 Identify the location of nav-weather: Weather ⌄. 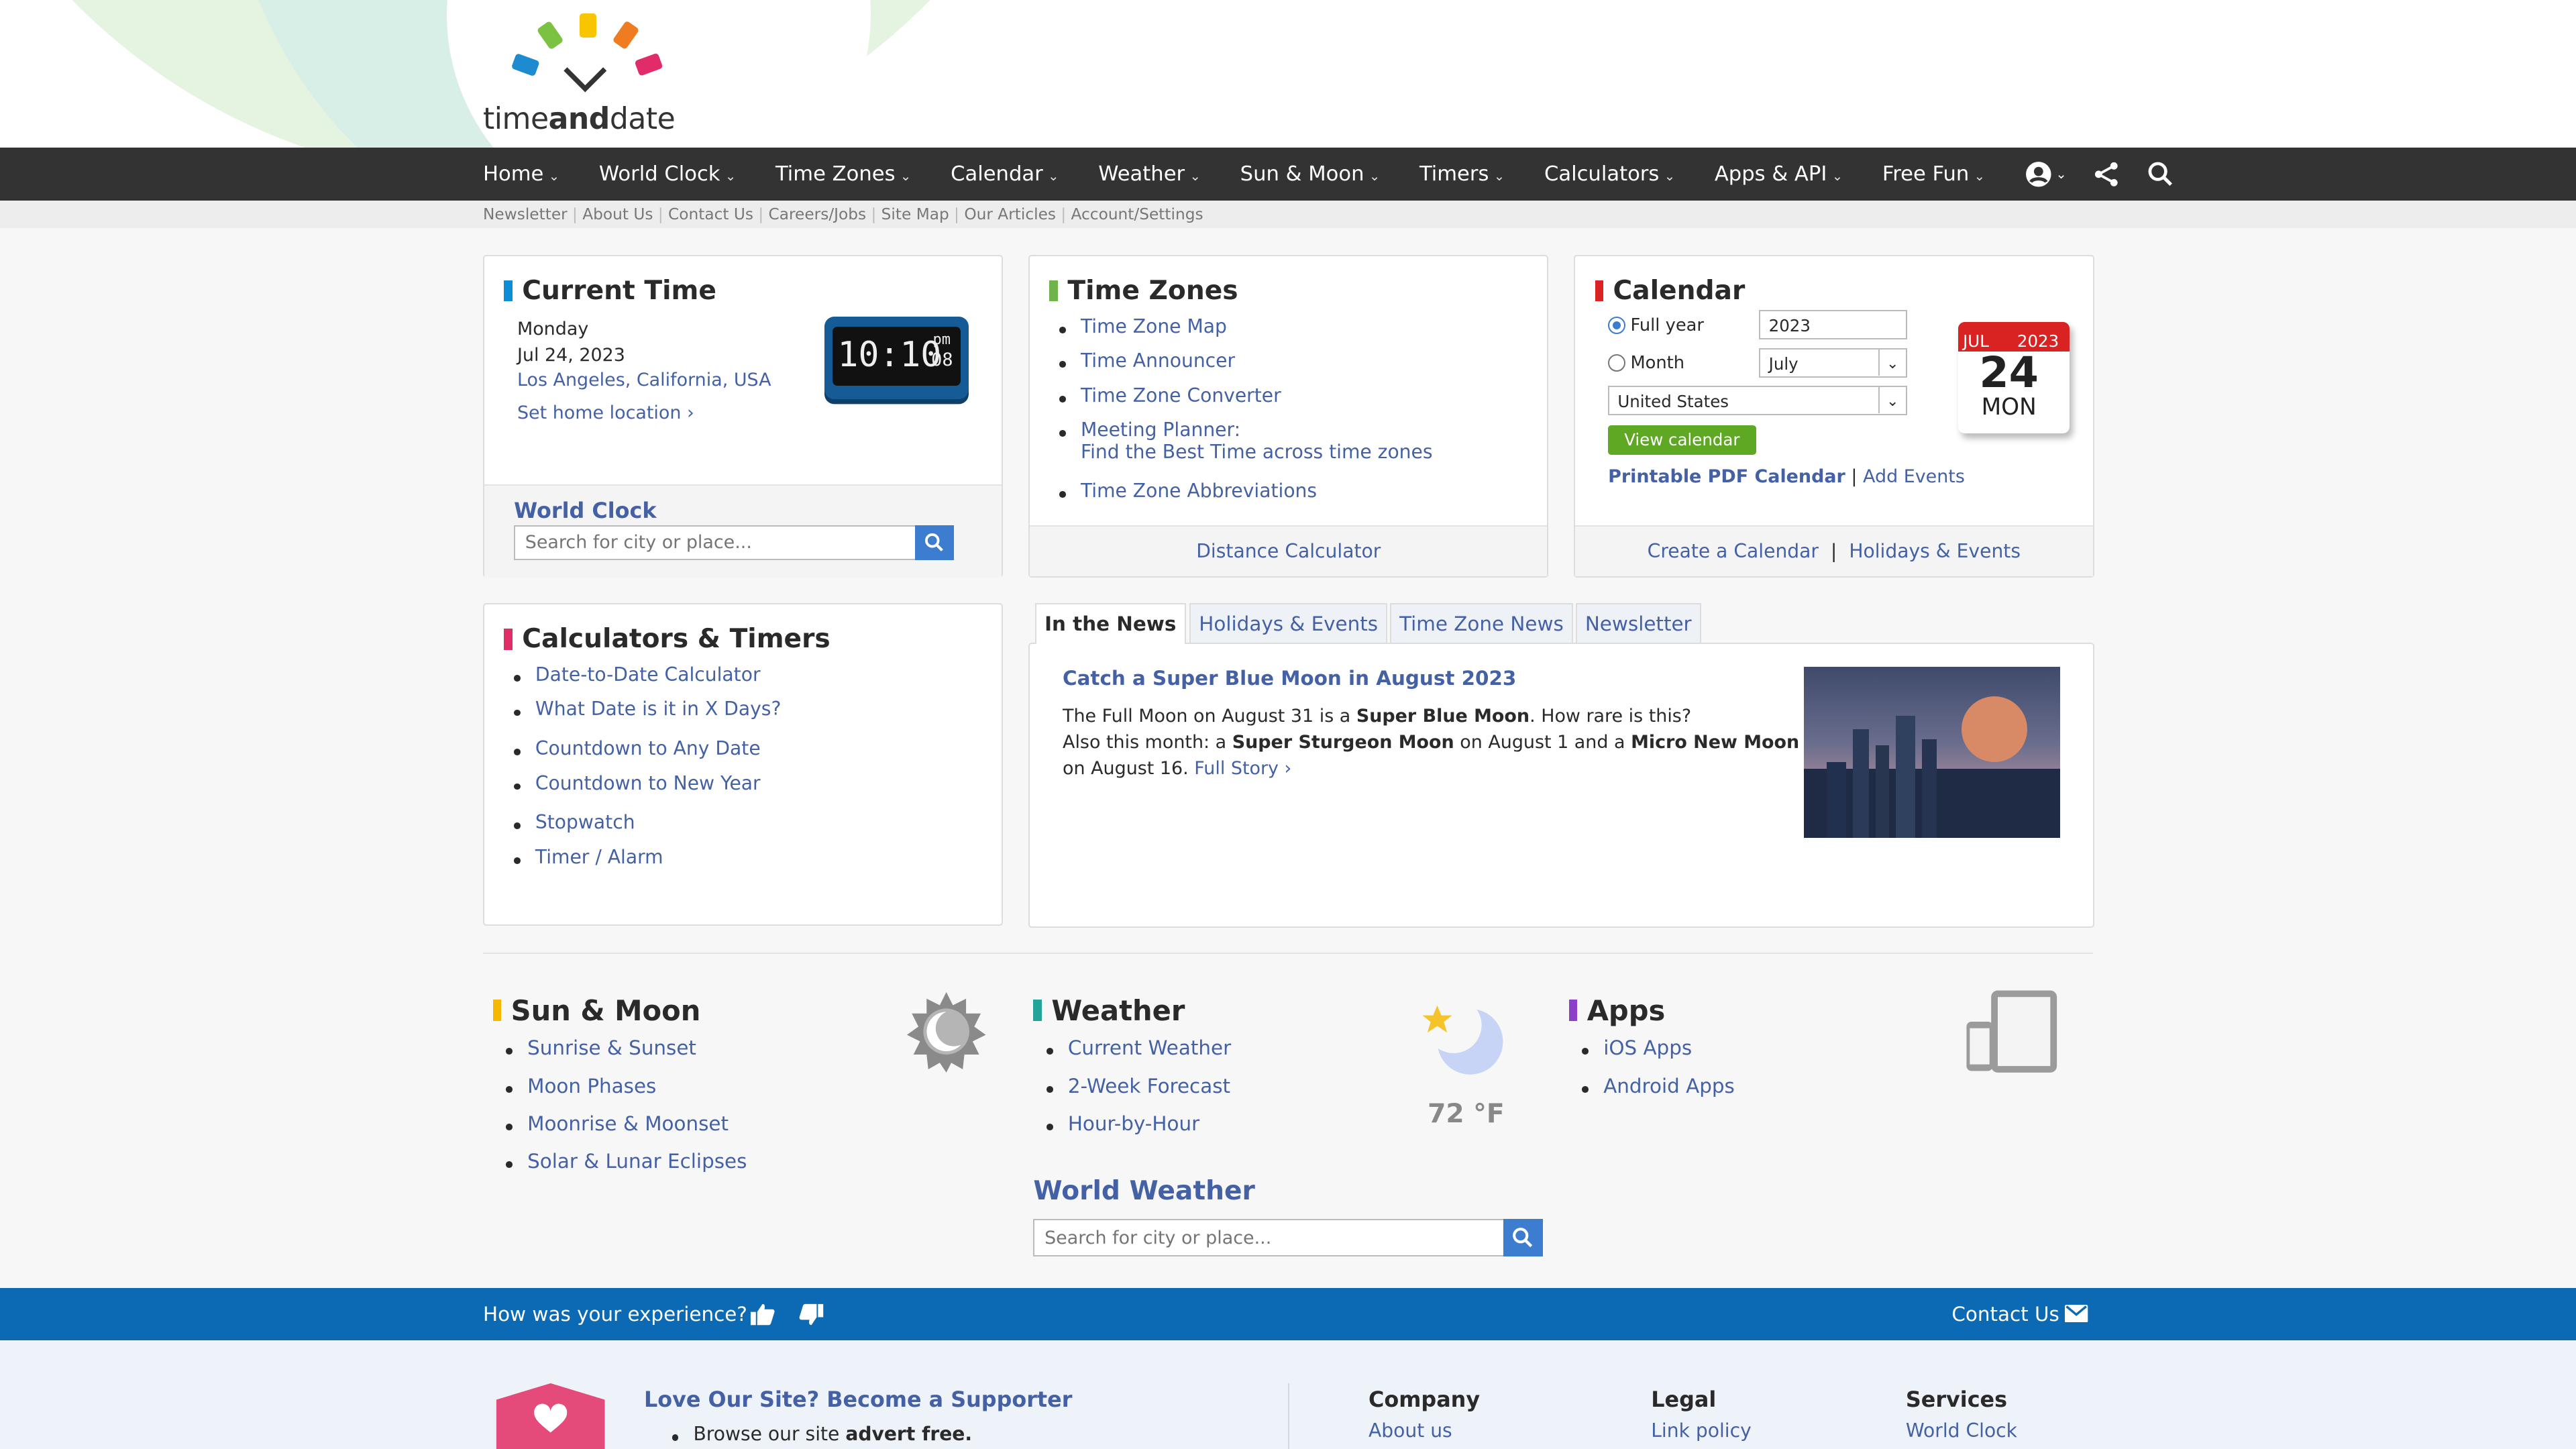
(1149, 174).